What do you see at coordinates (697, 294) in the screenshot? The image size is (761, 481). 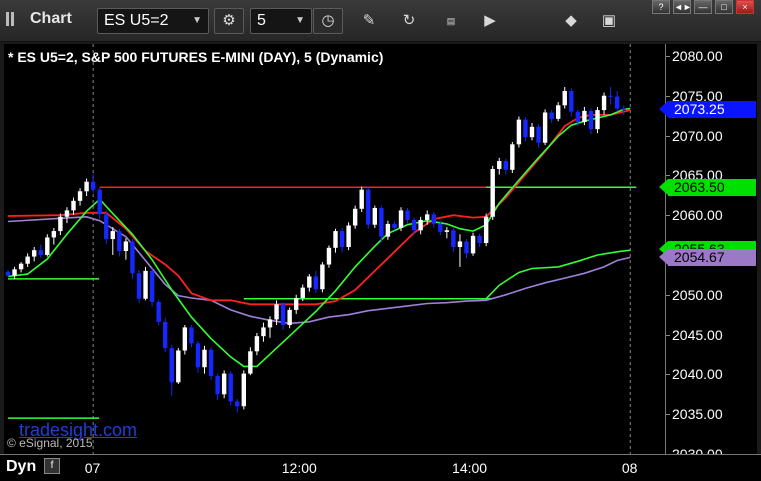 I see `price-tick-label: 2050.00` at bounding box center [697, 294].